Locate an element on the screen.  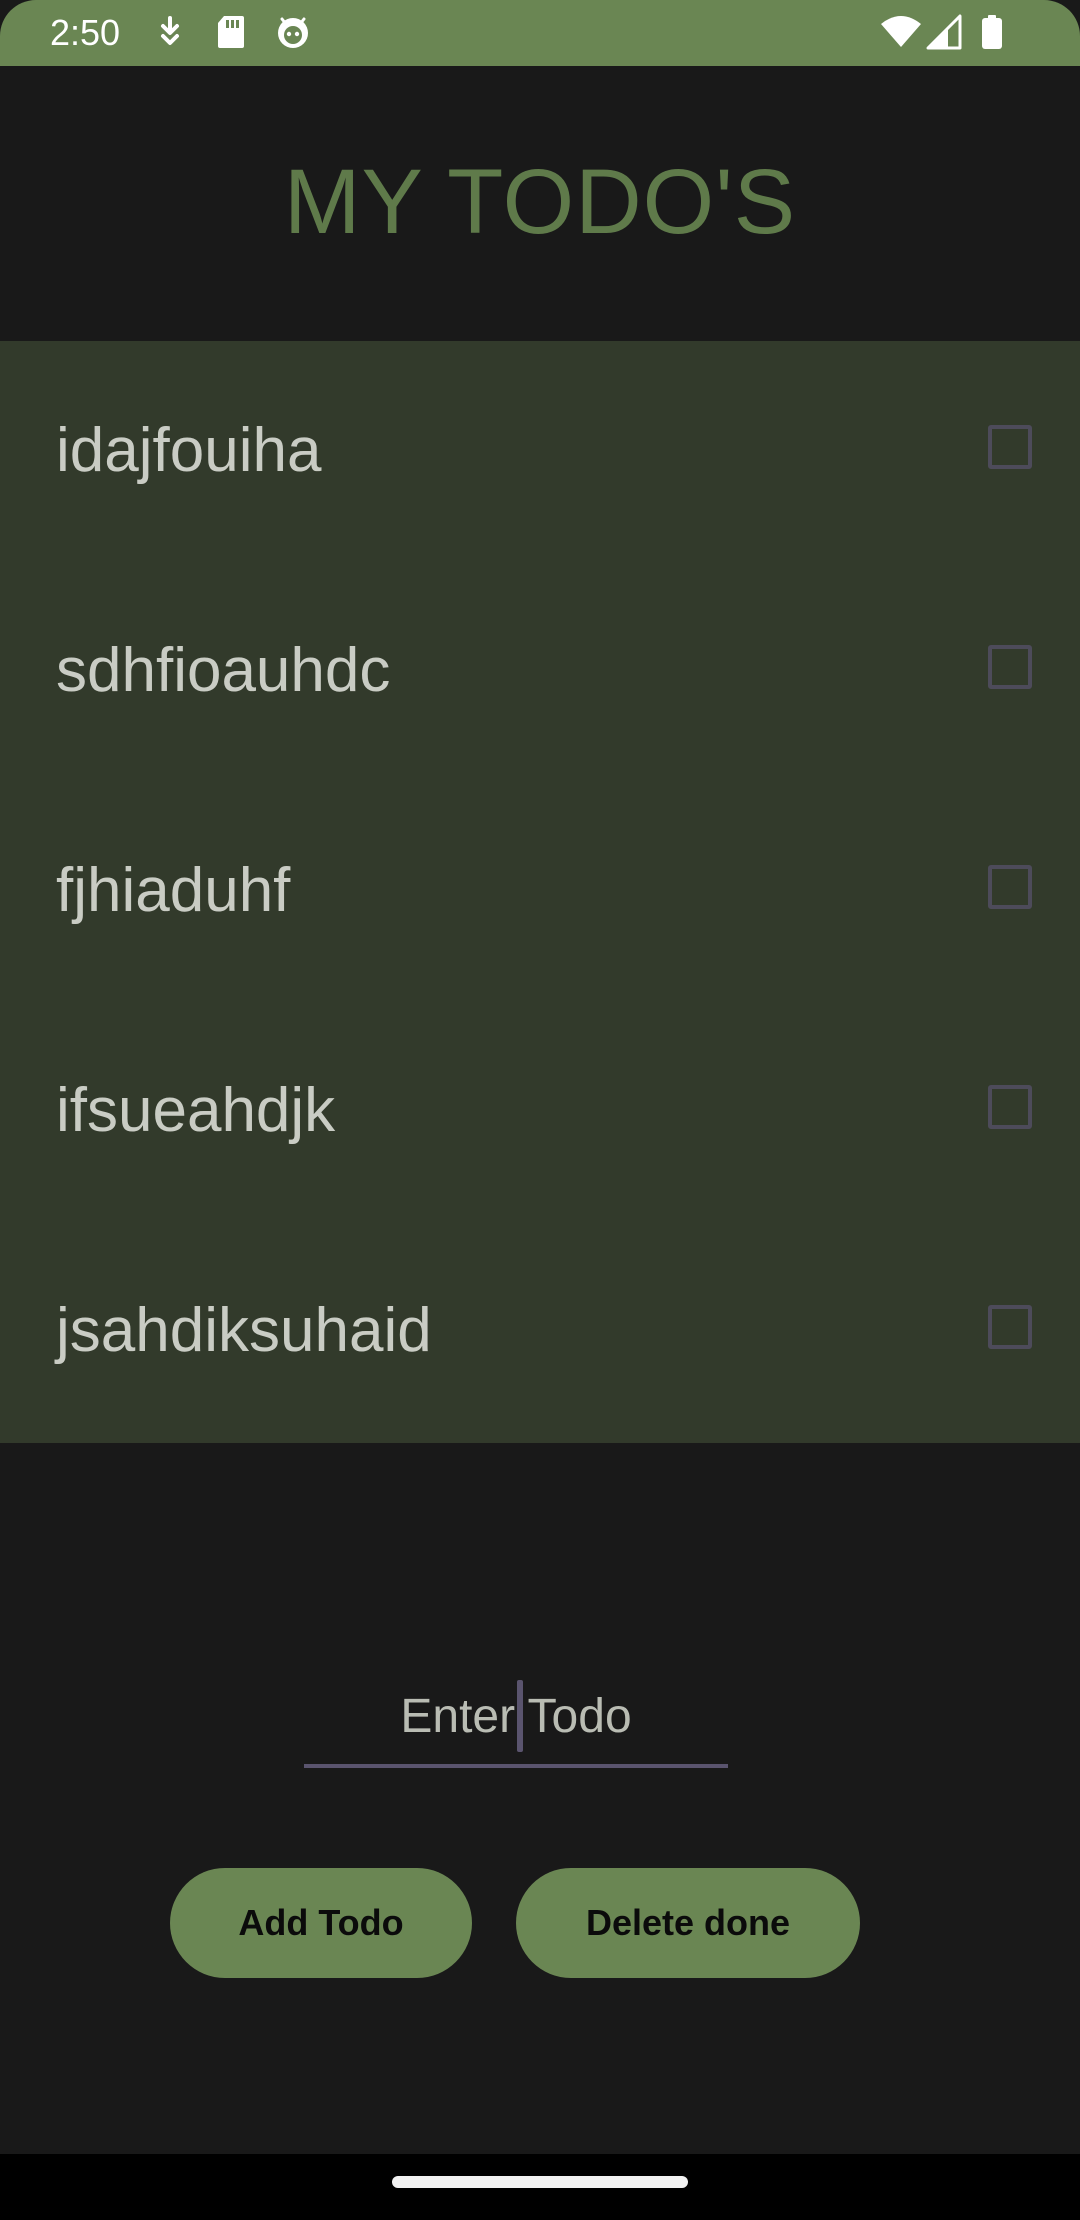
navigation-bar is located at coordinates (540, 2187).